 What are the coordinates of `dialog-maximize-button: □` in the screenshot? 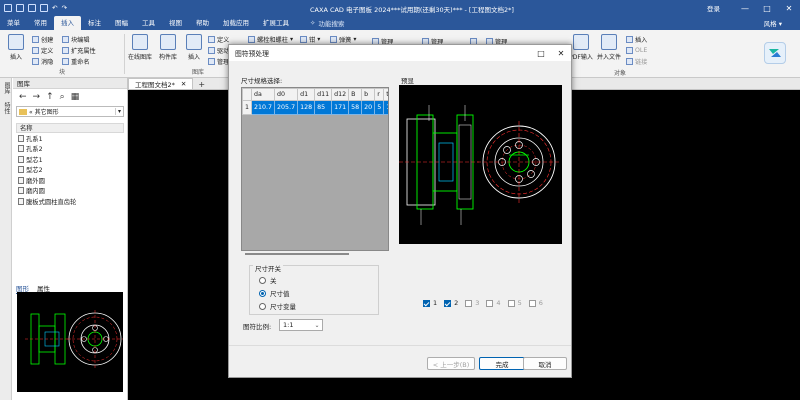 It's located at (541, 53).